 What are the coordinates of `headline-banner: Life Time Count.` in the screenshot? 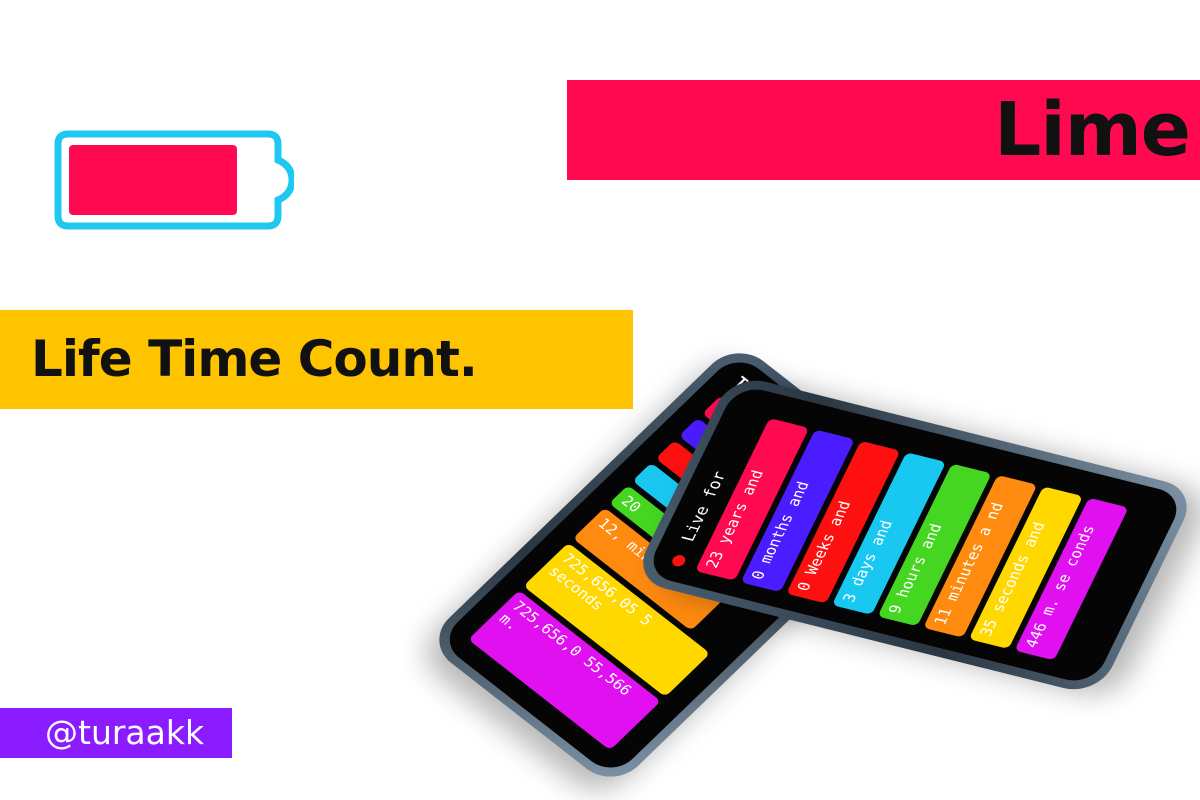 It's located at (316, 359).